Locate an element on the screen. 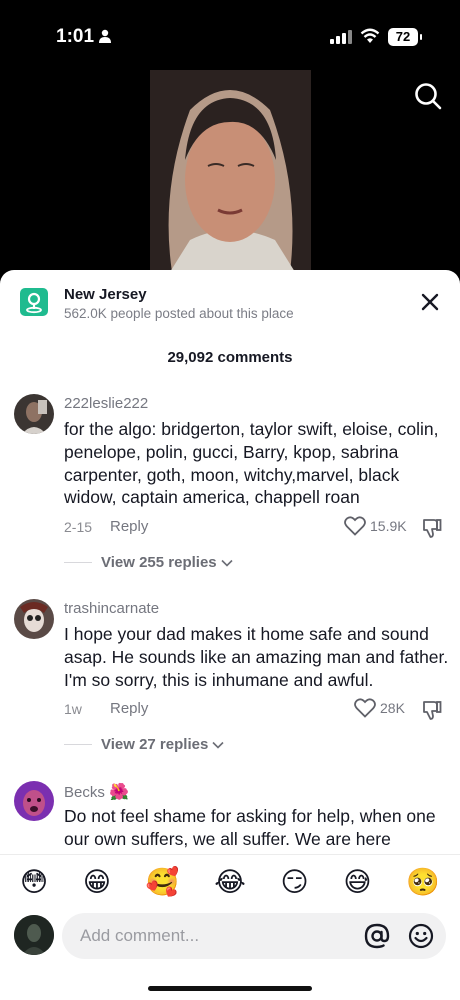 The image size is (460, 1000). comment-meta: 2-15 Reply is located at coordinates (106, 526).